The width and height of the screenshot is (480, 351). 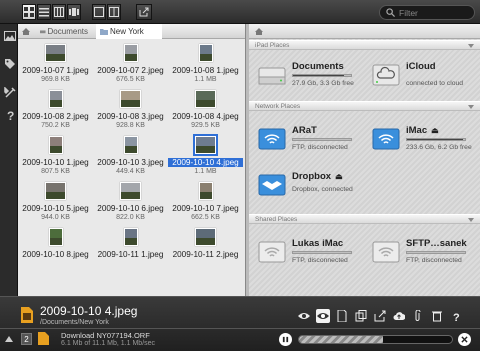 What do you see at coordinates (130, 65) in the screenshot?
I see `file-item: 2009-10-07 2.jpeg 676.5 KB` at bounding box center [130, 65].